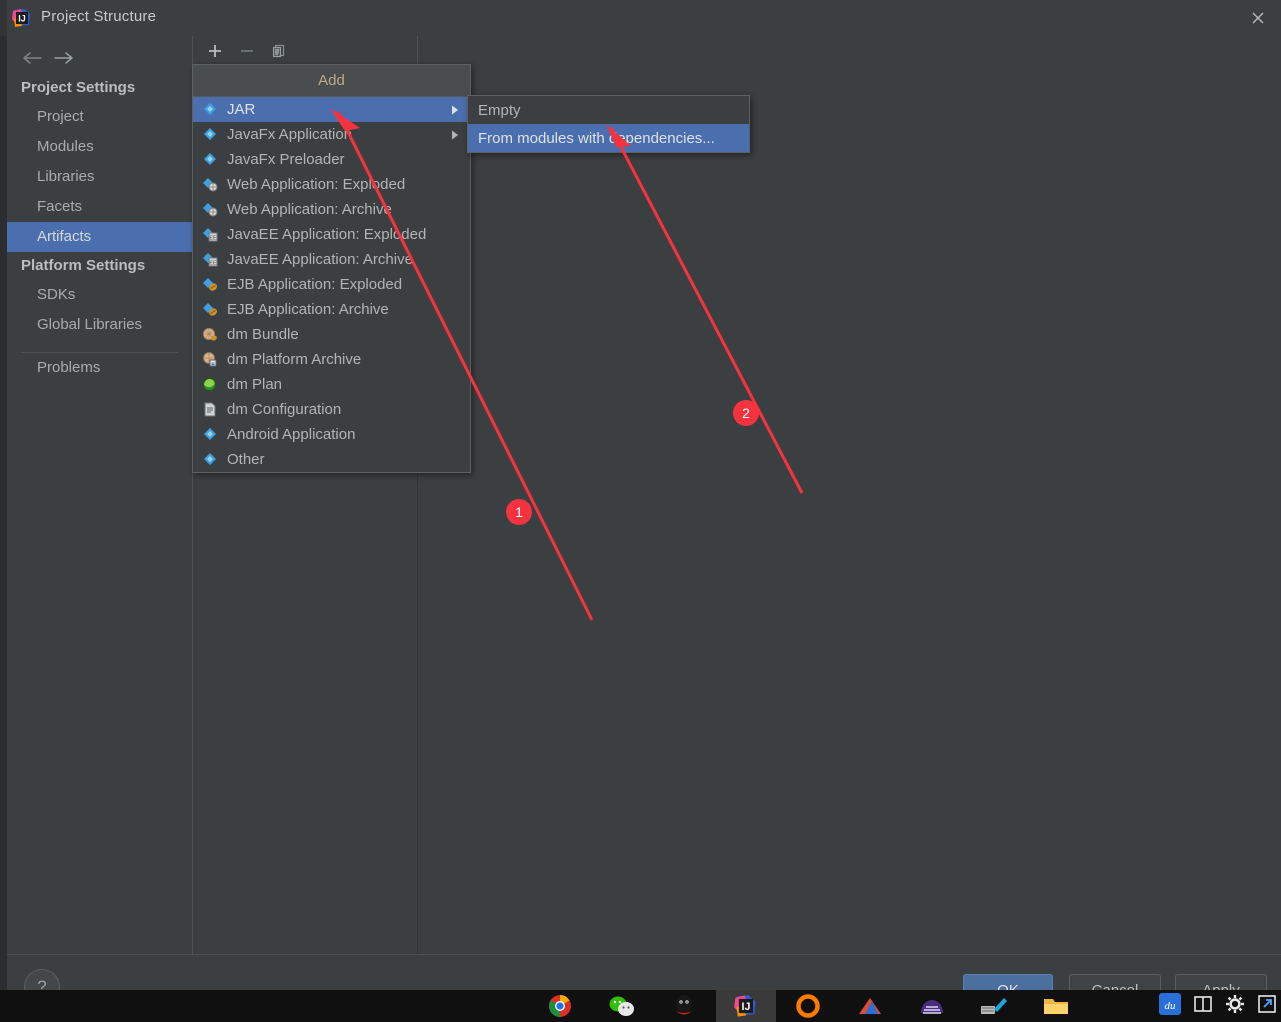  Describe the element at coordinates (1056, 1006) in the screenshot. I see `taskbar-item-folder` at that location.